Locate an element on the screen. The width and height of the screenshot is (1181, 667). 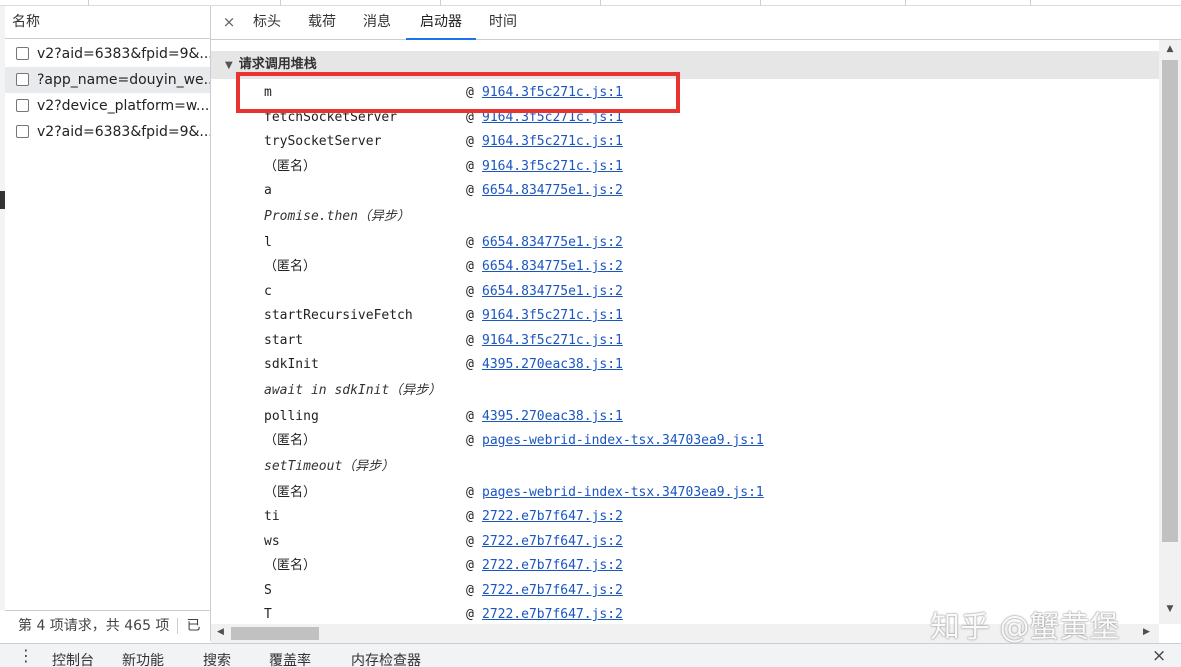
tab-payload: 载荷 is located at coordinates (322, 23).